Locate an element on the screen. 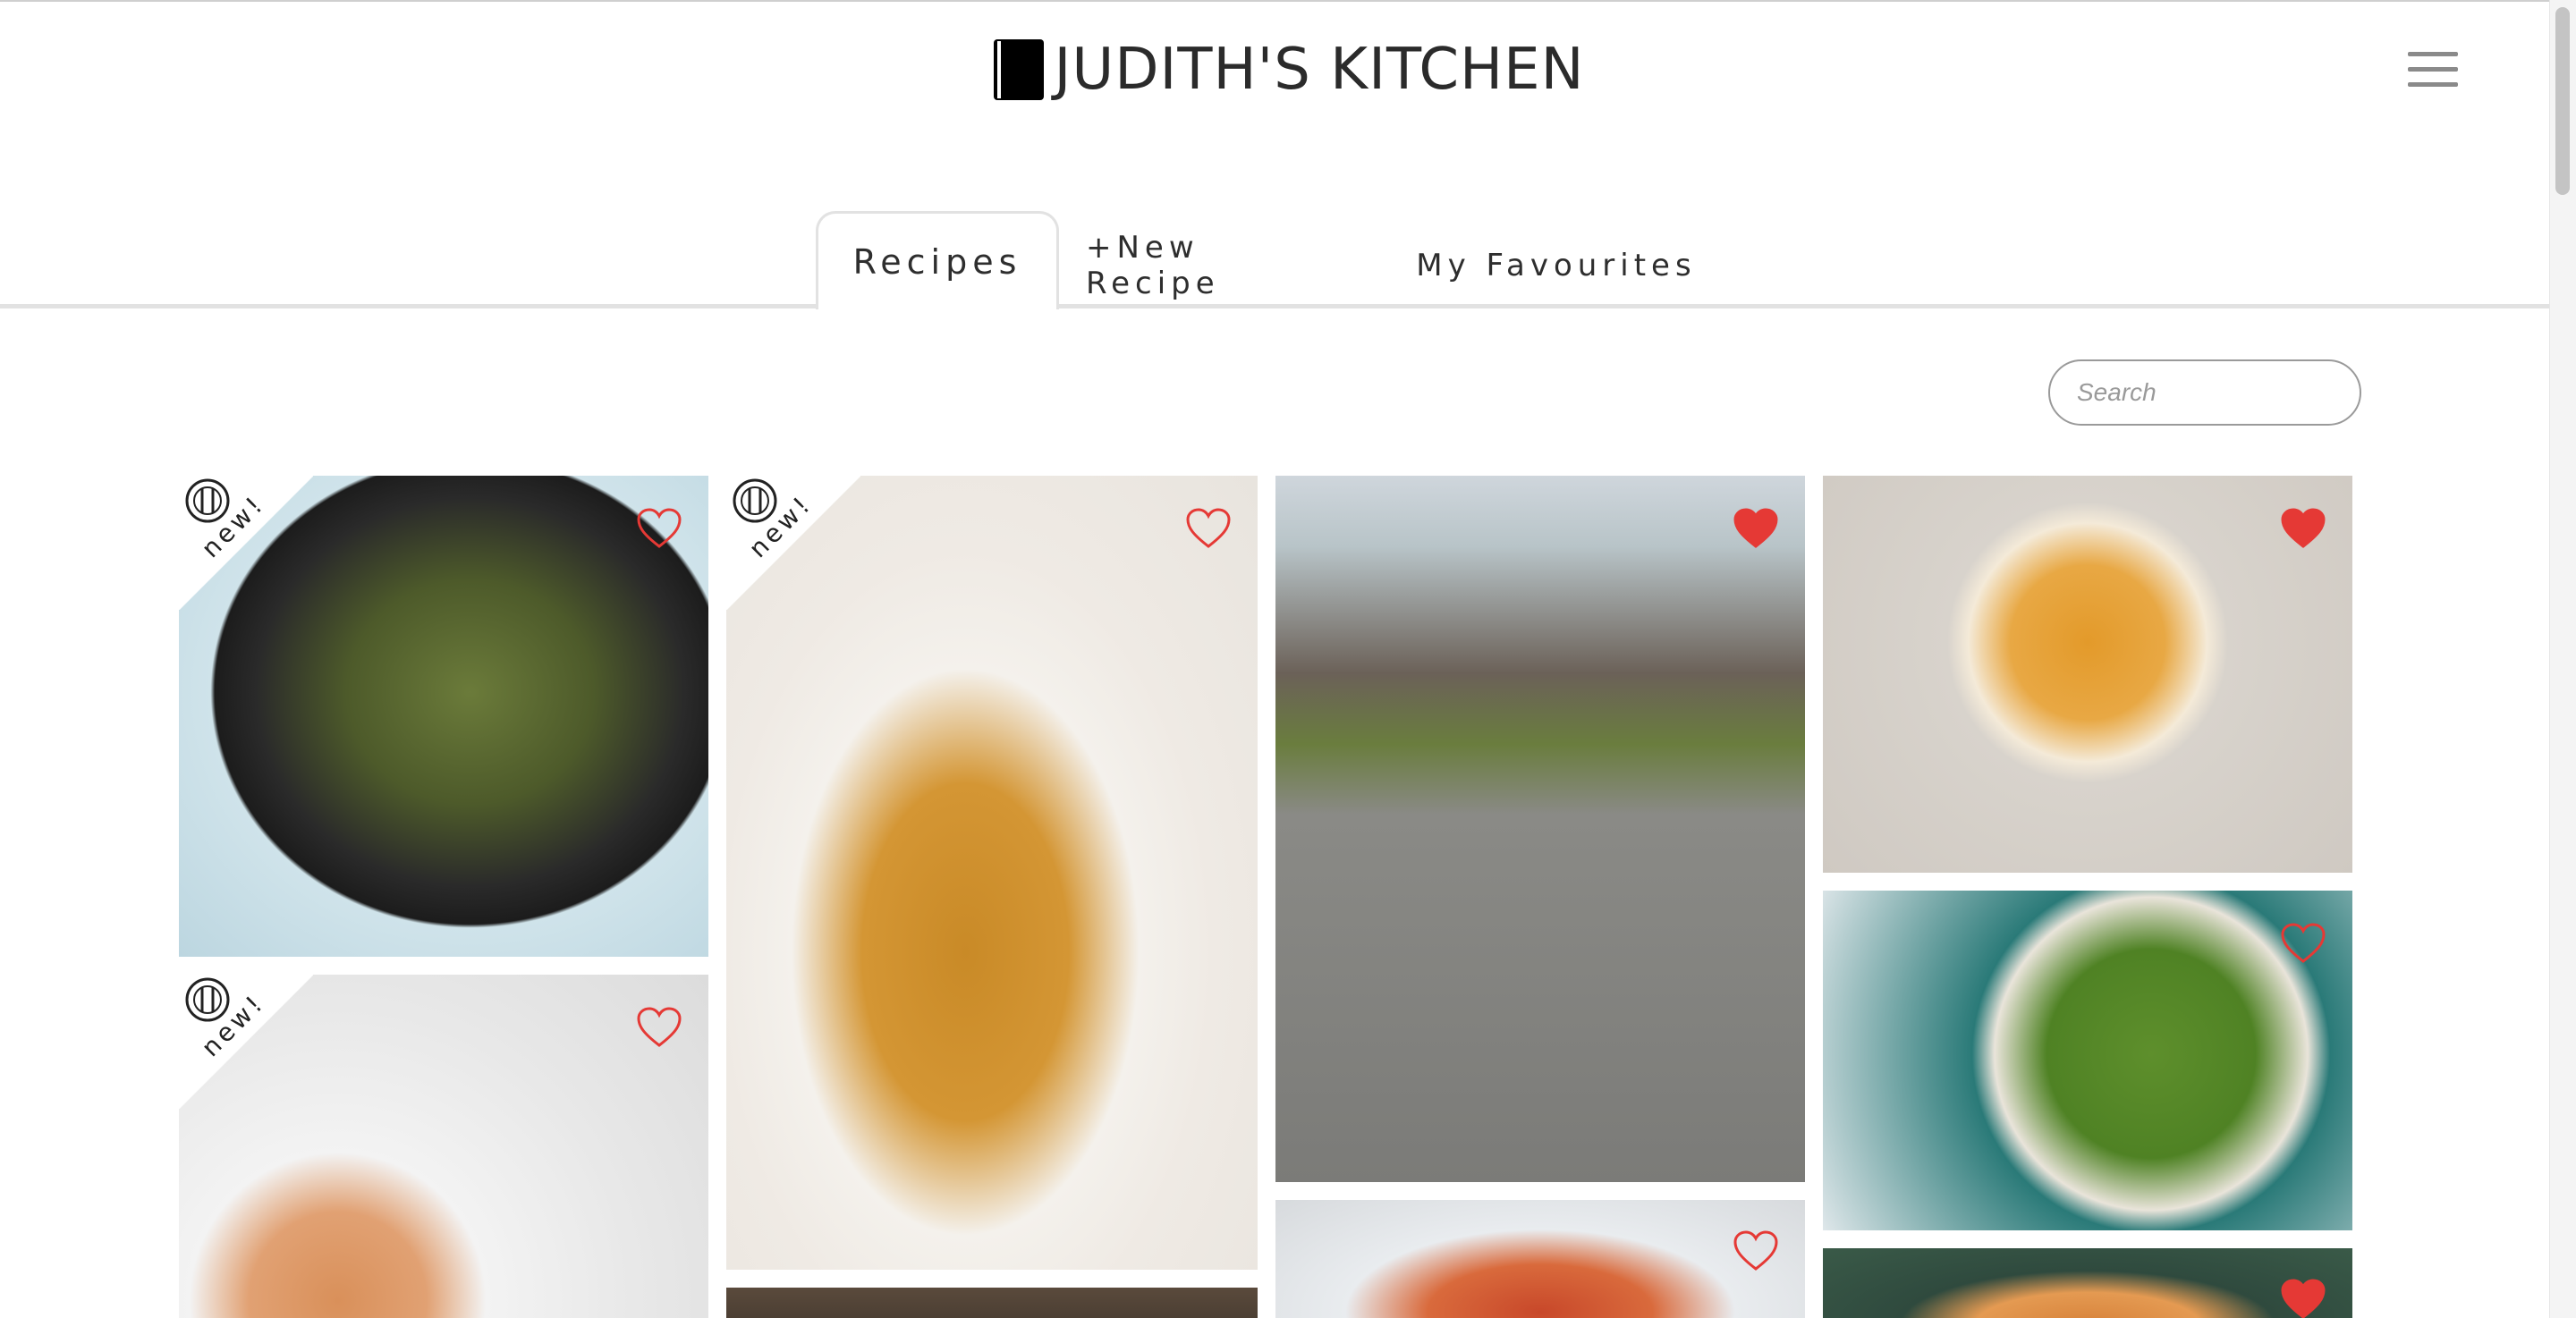 Image resolution: width=2576 pixels, height=1318 pixels. hamburger-menu-icon is located at coordinates (2433, 70).